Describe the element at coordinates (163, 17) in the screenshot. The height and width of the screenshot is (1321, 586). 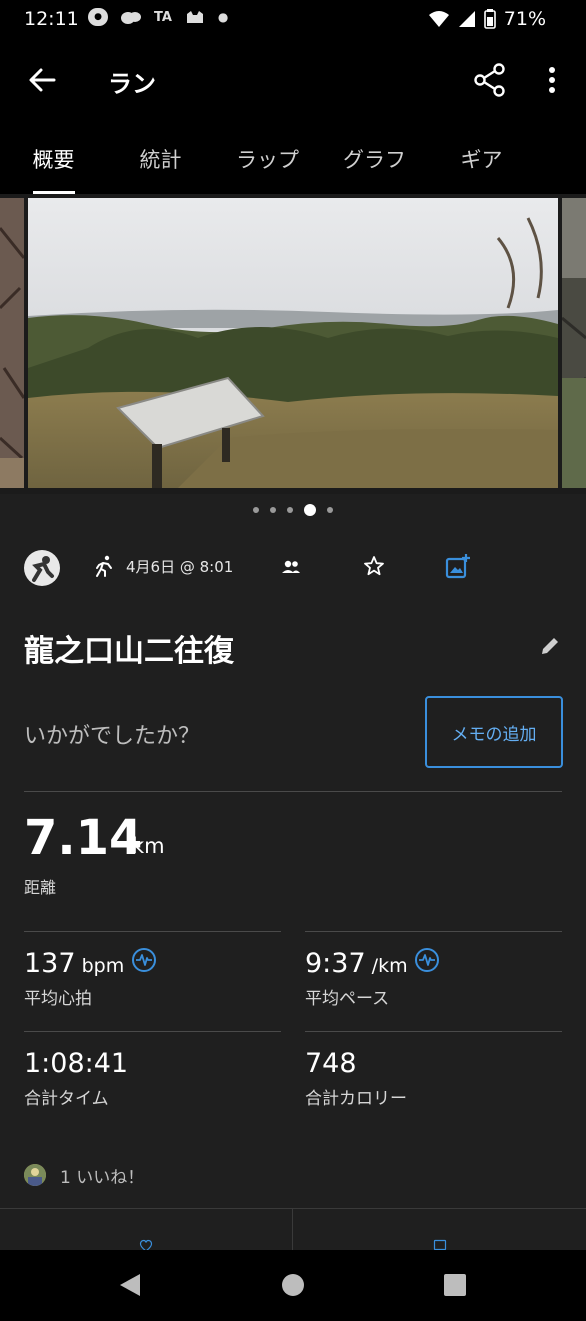
I see `ta-icon: TA` at that location.